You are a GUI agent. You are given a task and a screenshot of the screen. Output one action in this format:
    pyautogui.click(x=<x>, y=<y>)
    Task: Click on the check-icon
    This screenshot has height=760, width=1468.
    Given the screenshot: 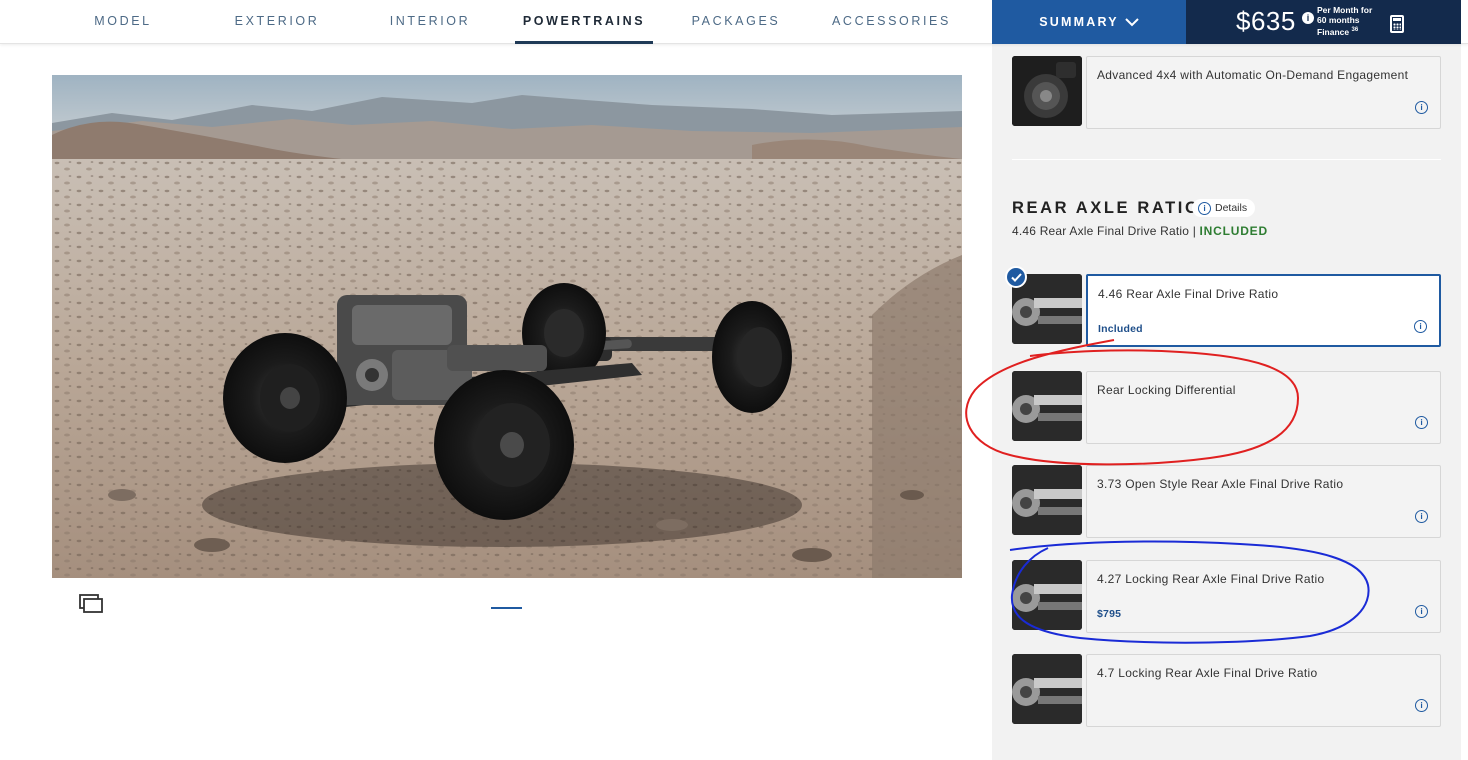 What is the action you would take?
    pyautogui.click(x=1016, y=277)
    